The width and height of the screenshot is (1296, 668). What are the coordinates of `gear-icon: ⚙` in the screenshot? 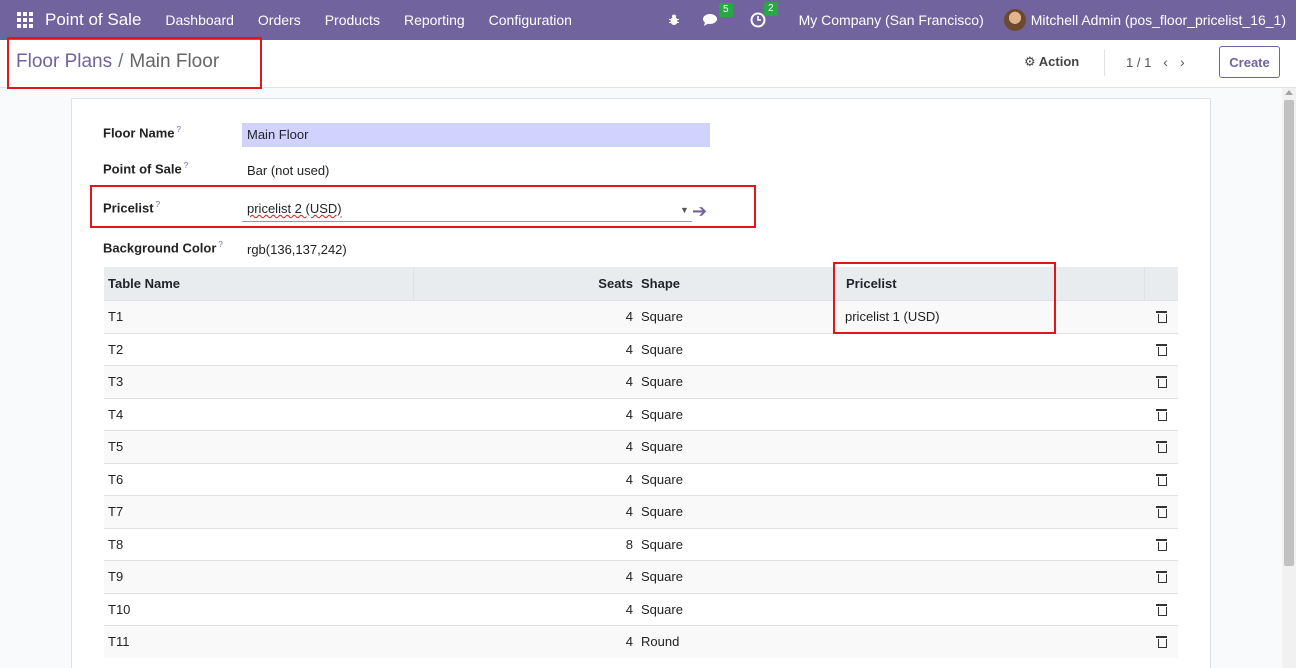 It's located at (1030, 61).